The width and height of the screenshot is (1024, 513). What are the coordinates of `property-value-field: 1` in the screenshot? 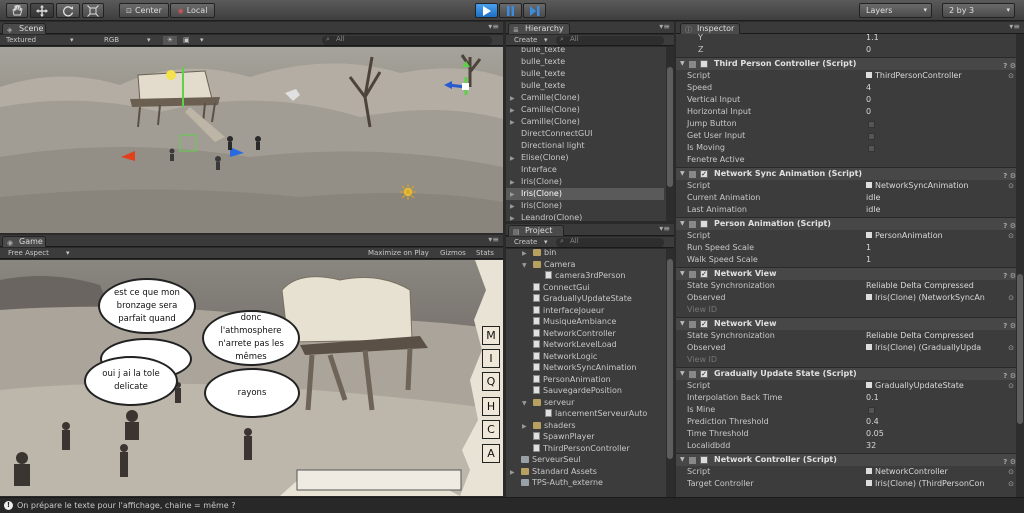 It's located at (868, 260).